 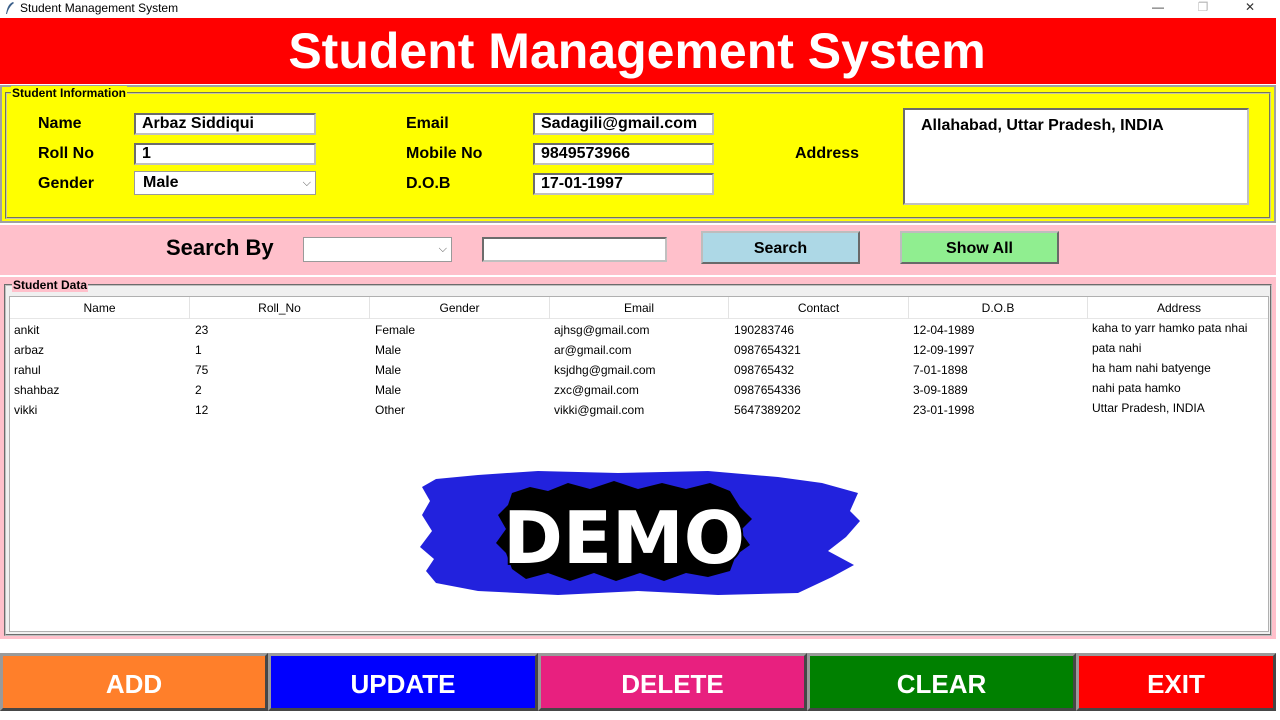 I want to click on demo-text: DEMO, so click(x=624, y=538).